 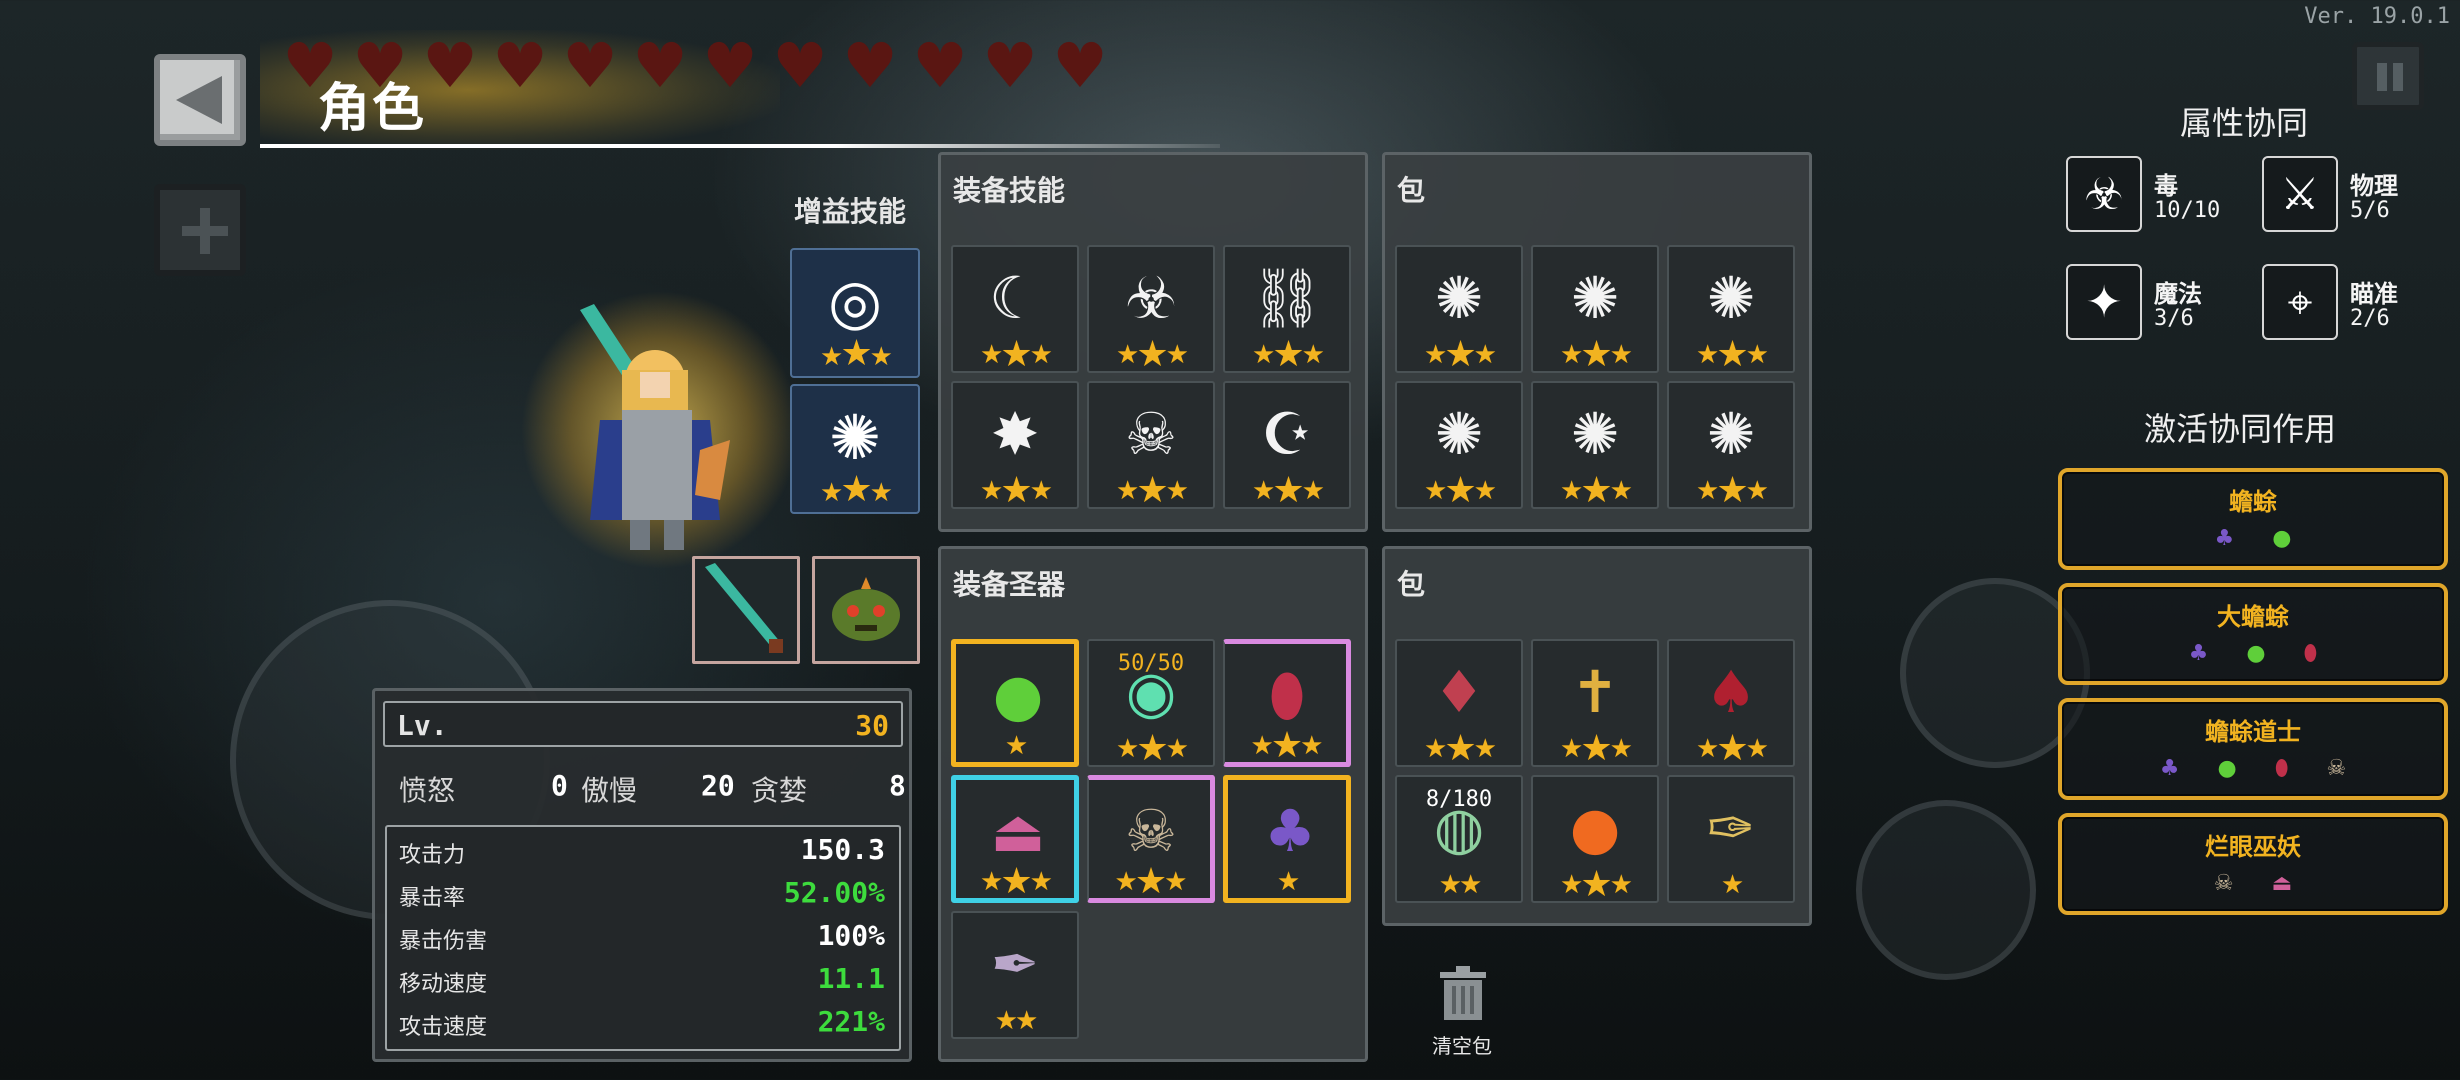 I want to click on item-slot: ◉ 50/50 ★★★, so click(x=1151, y=703).